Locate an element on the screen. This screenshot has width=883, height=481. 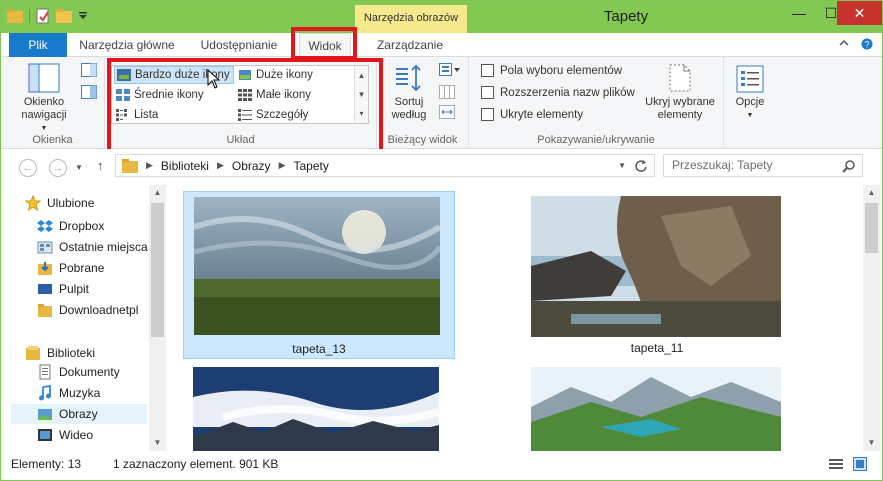
layout-option-label: Małe ikony is located at coordinates (283, 95).